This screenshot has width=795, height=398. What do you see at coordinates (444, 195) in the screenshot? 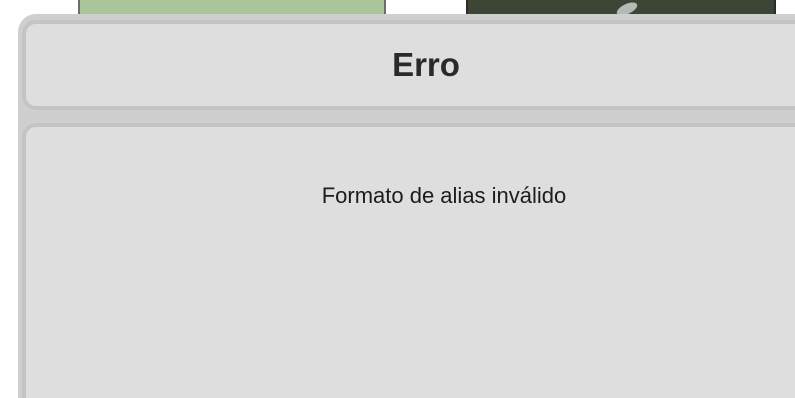
I see `error-message: Formato de alias inválido` at bounding box center [444, 195].